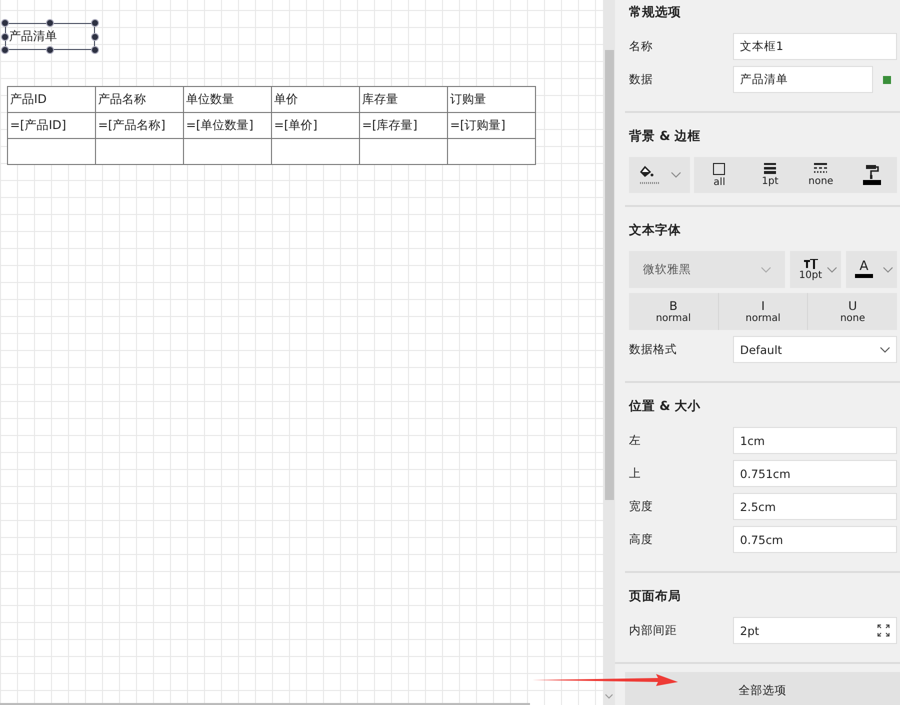 Image resolution: width=900 pixels, height=705 pixels. What do you see at coordinates (665, 406) in the screenshot?
I see `section-title: 位置 & 大小` at bounding box center [665, 406].